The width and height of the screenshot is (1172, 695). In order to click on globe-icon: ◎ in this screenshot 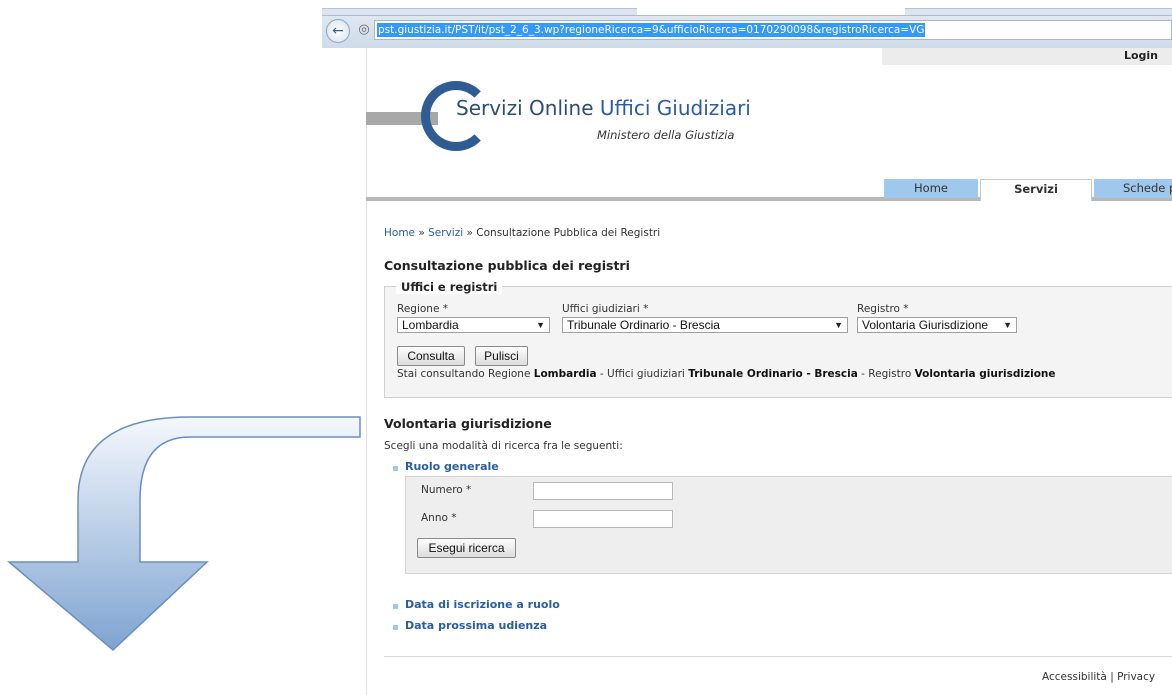, I will do `click(364, 29)`.